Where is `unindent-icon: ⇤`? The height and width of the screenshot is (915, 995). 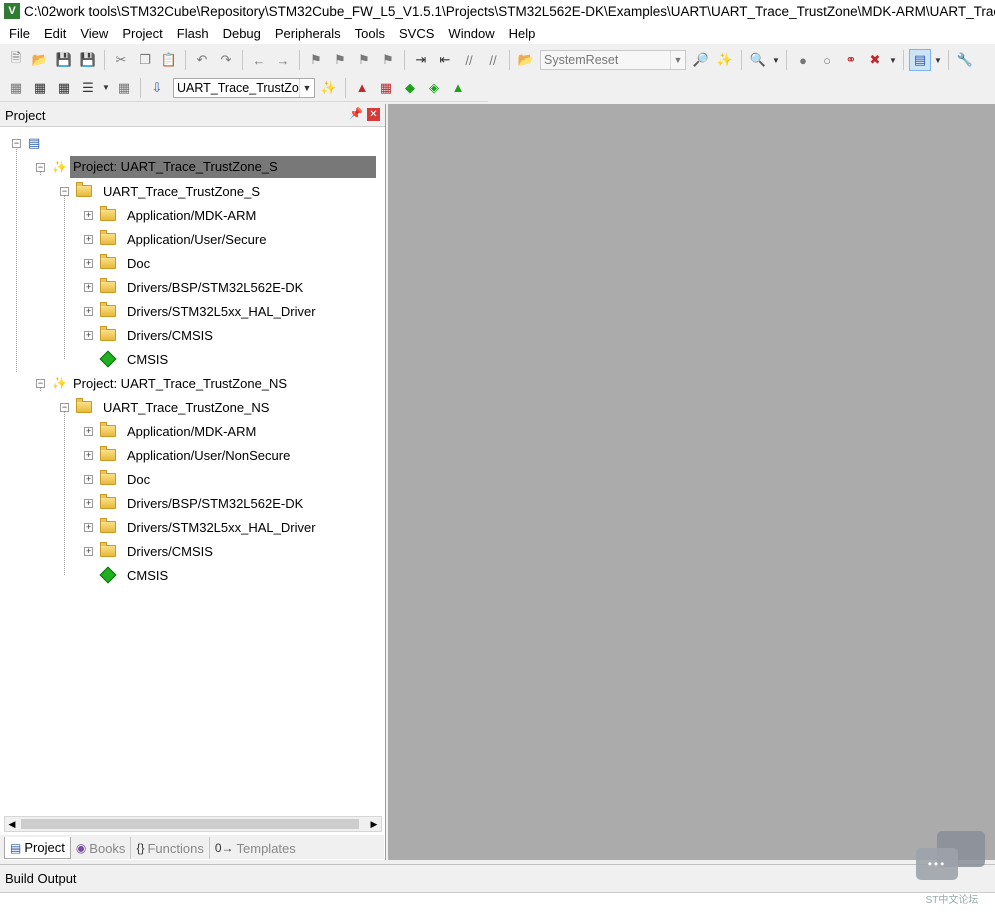 unindent-icon: ⇤ is located at coordinates (445, 60).